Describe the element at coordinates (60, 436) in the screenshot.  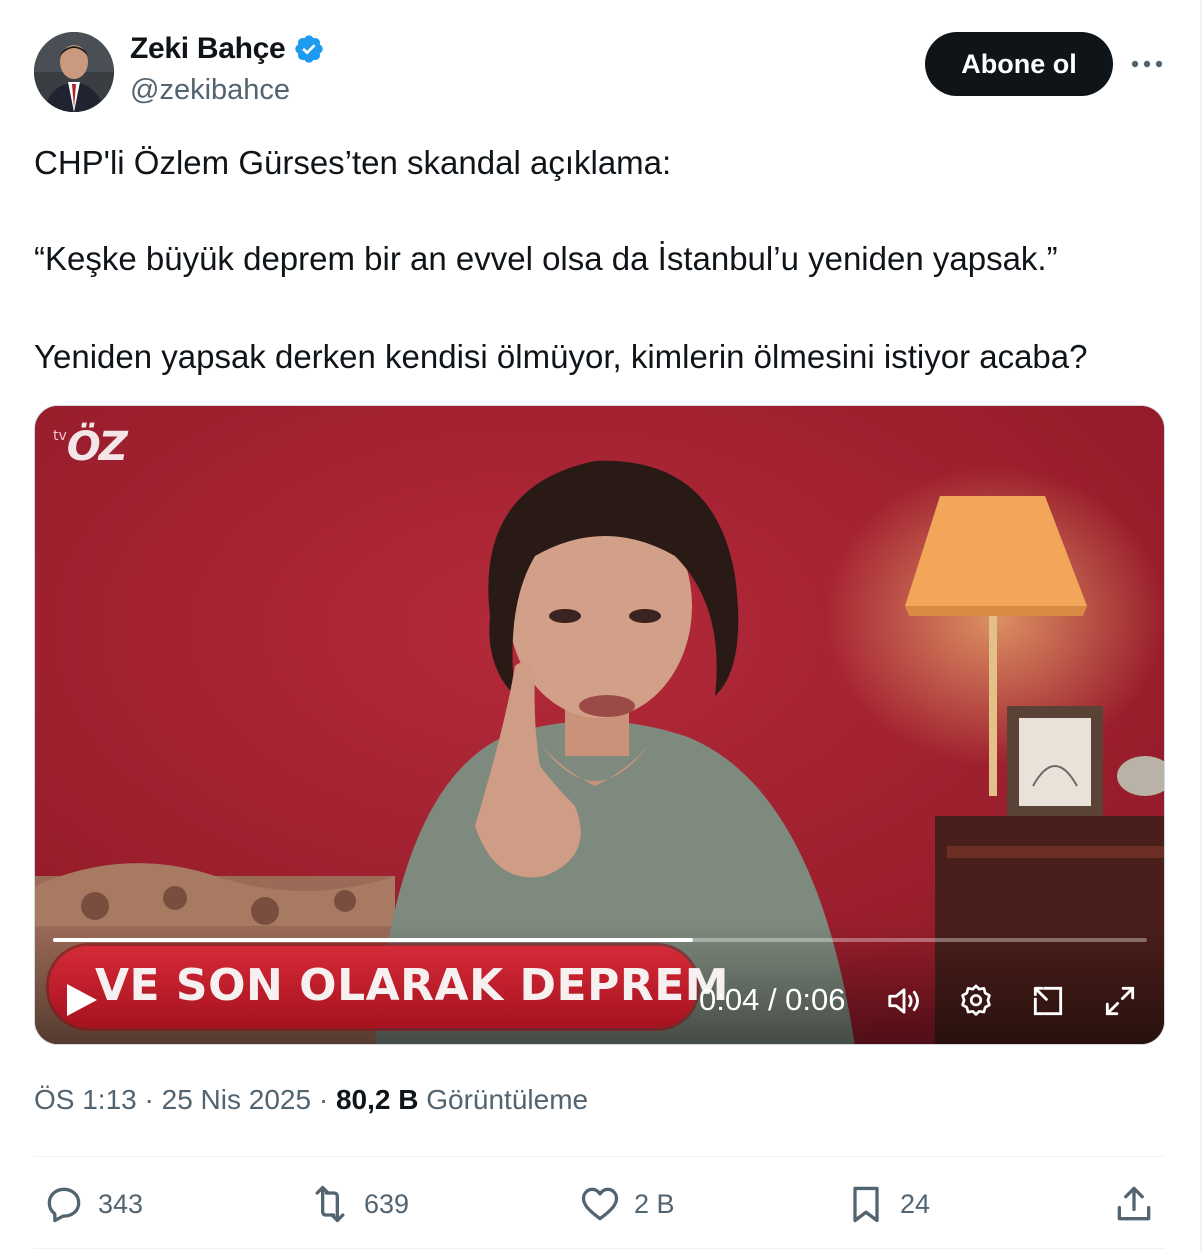
I see `channel-logo-prefix: tv` at that location.